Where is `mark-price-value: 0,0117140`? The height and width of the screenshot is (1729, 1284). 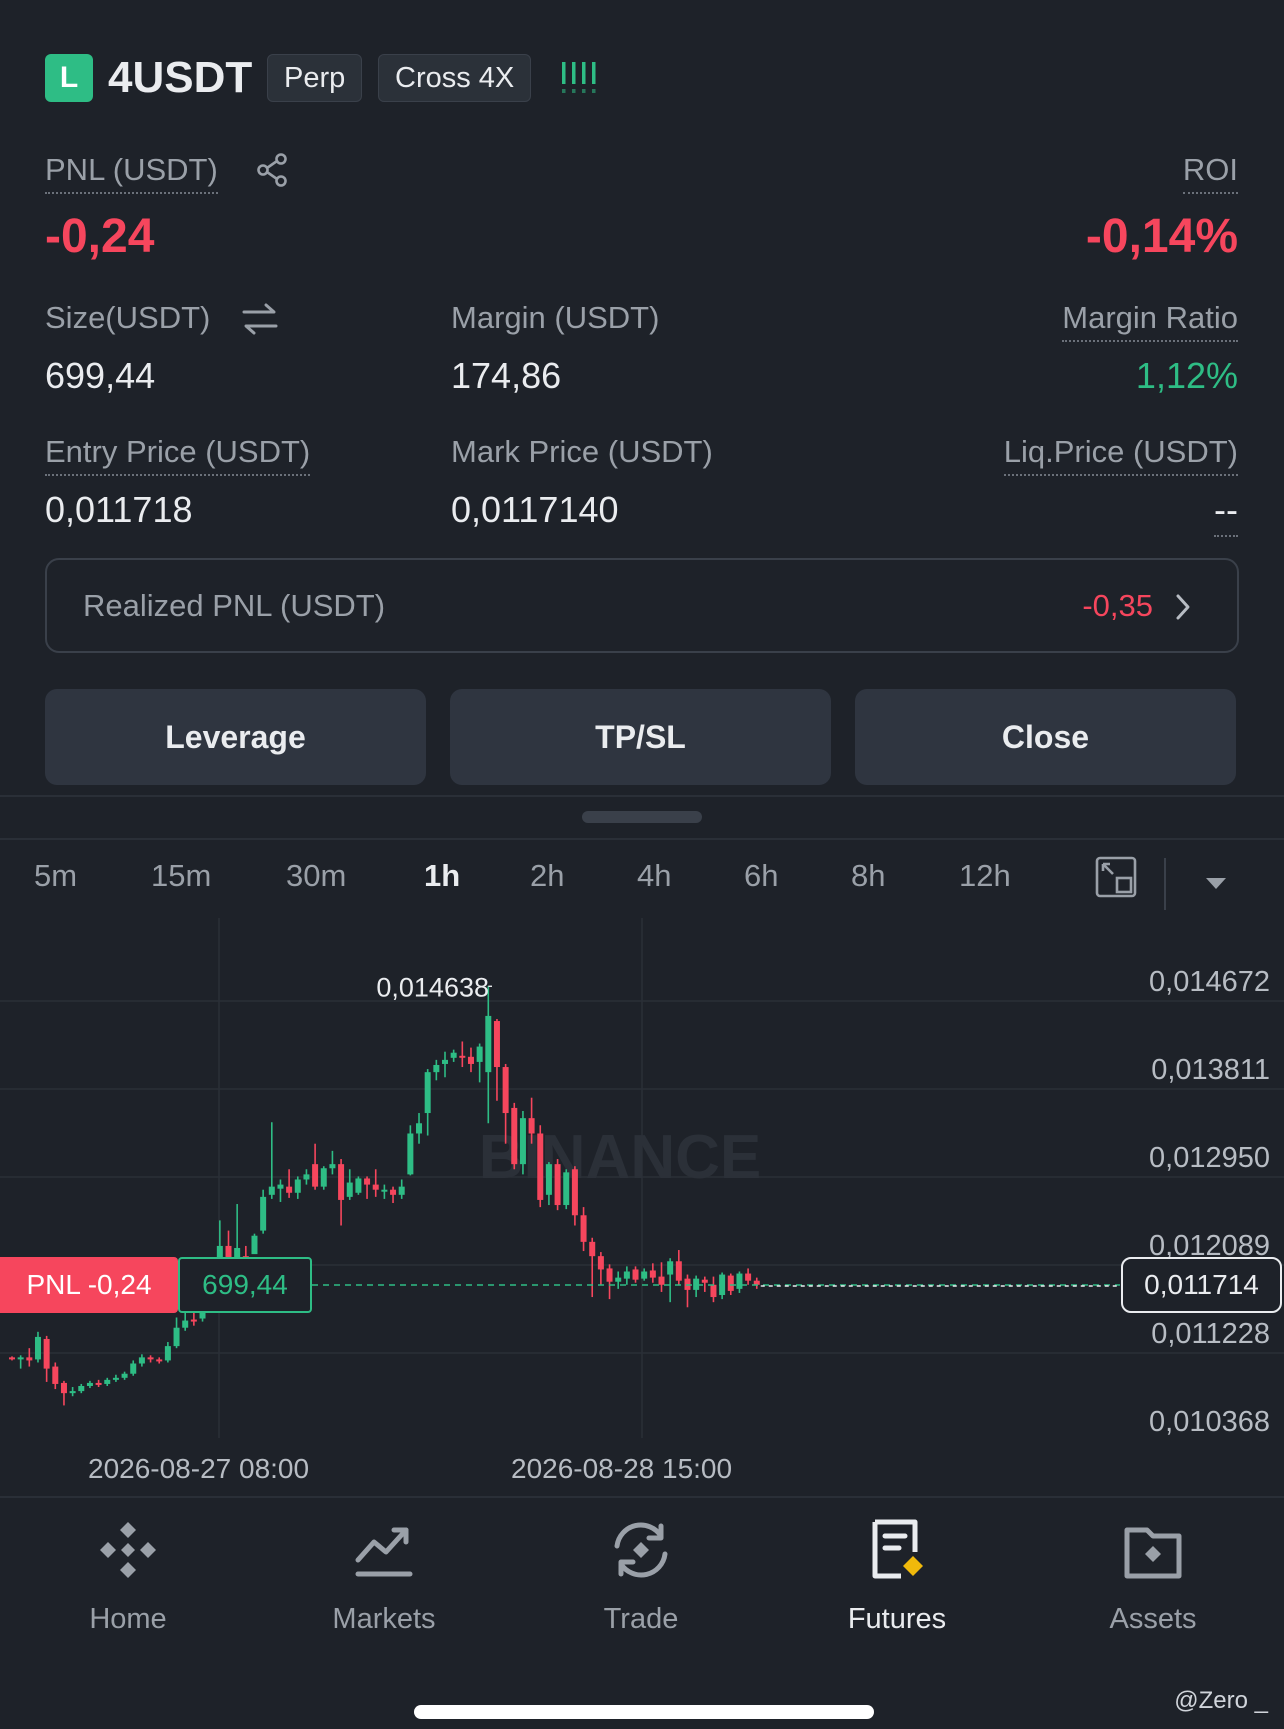
mark-price-value: 0,0117140 is located at coordinates (535, 509).